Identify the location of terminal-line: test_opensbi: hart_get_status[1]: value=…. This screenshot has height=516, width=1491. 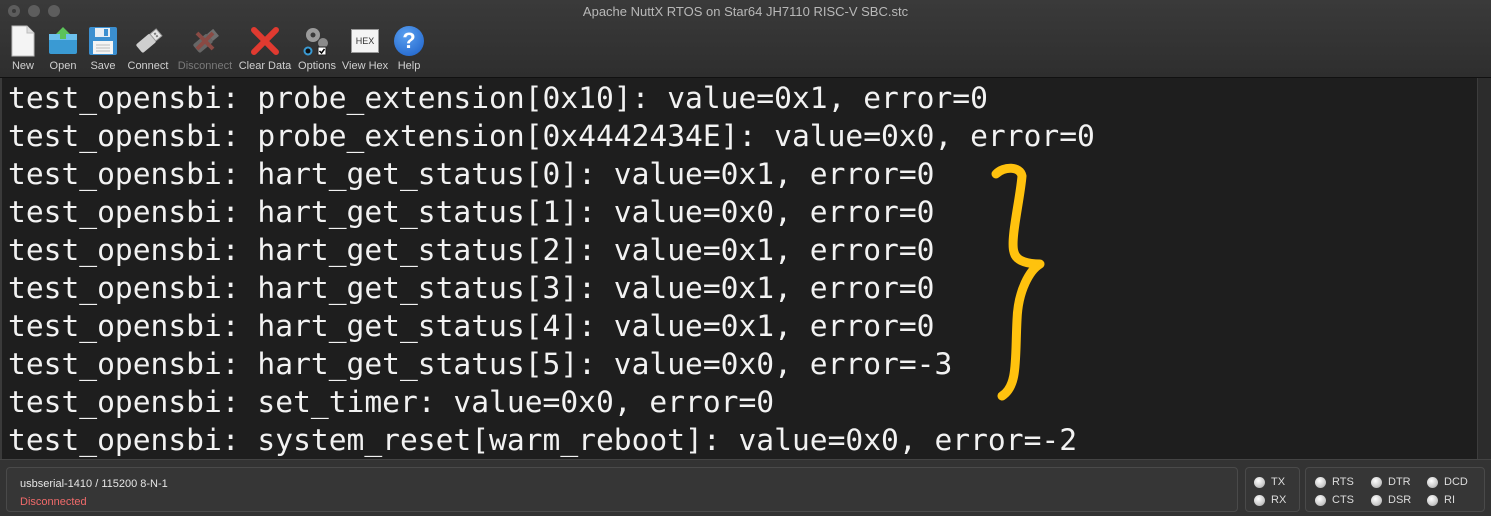
(471, 212).